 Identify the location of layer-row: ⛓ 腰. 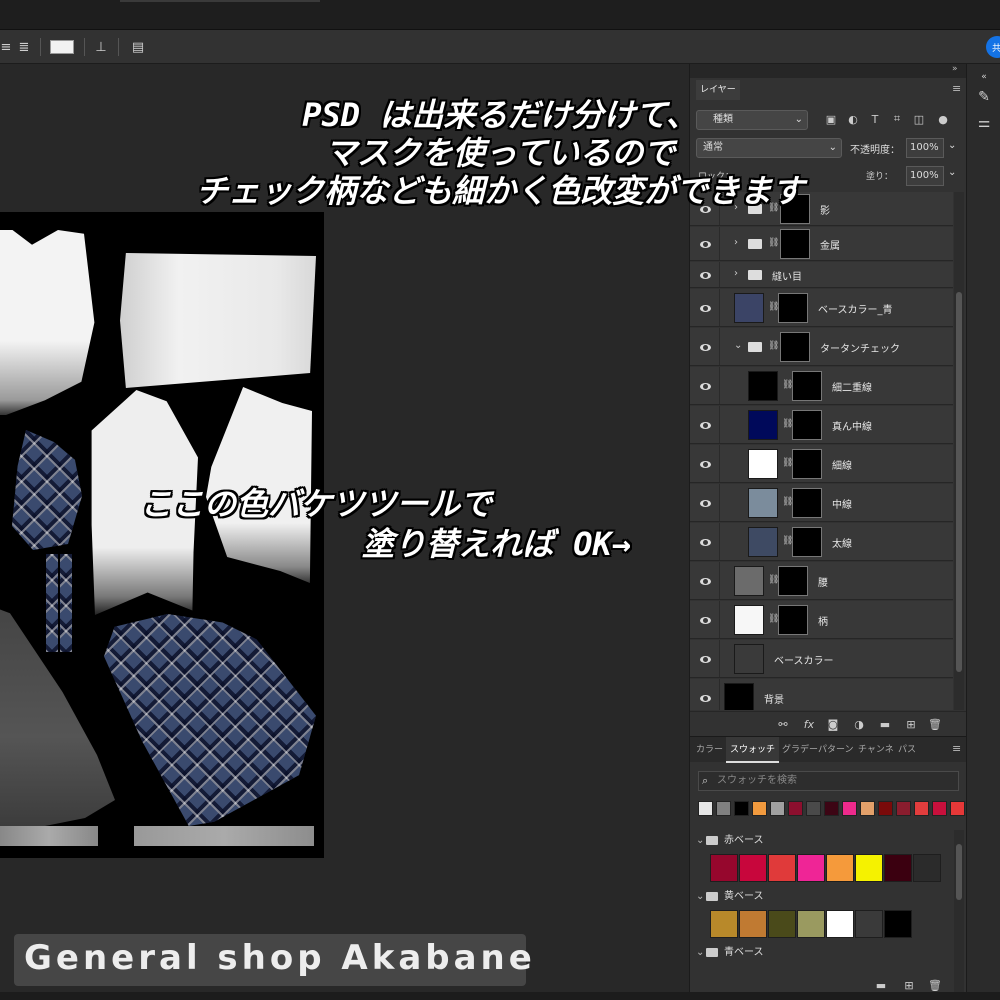
(821, 581).